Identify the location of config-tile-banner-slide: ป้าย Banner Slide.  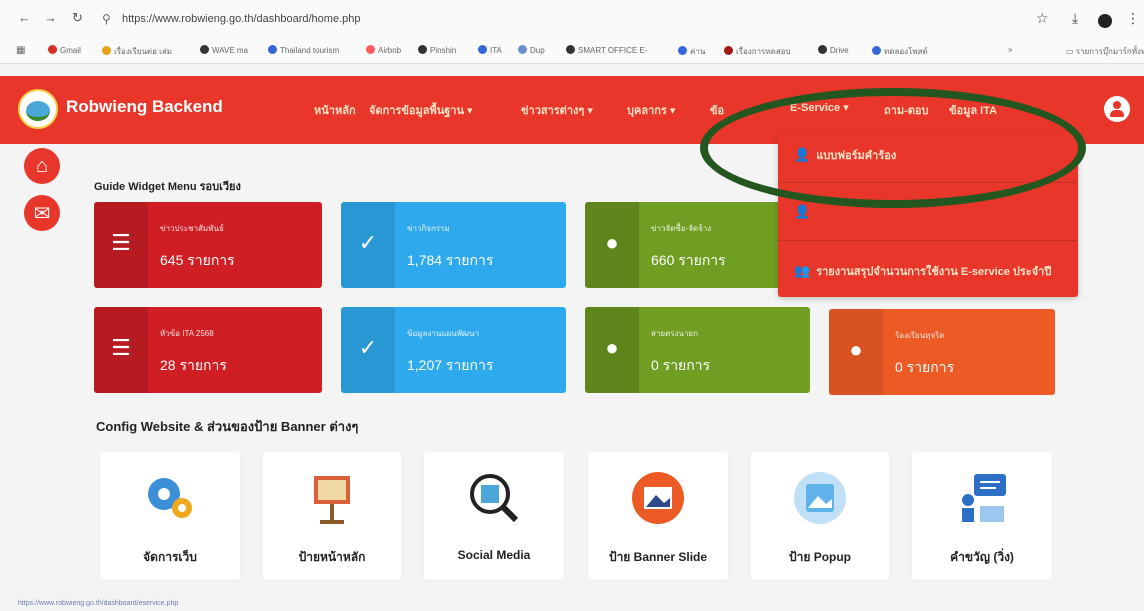
(658, 516).